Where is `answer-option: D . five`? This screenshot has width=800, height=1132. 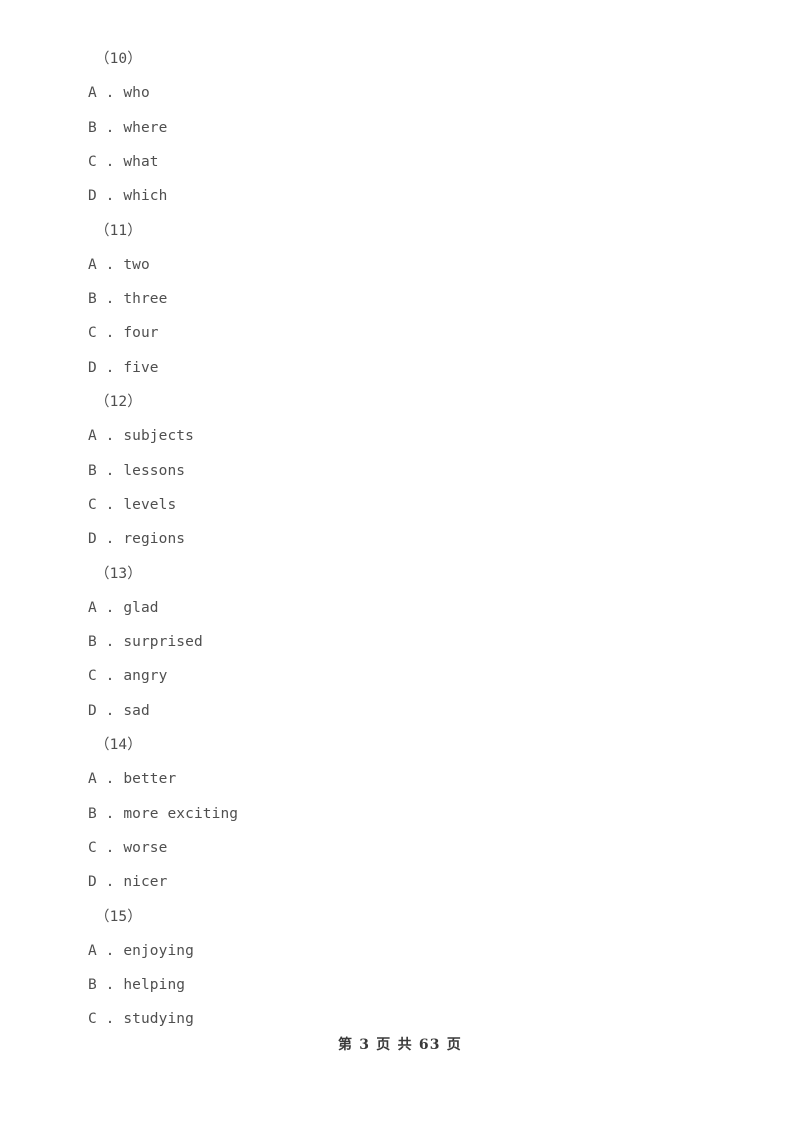
answer-option: D . five is located at coordinates (123, 368).